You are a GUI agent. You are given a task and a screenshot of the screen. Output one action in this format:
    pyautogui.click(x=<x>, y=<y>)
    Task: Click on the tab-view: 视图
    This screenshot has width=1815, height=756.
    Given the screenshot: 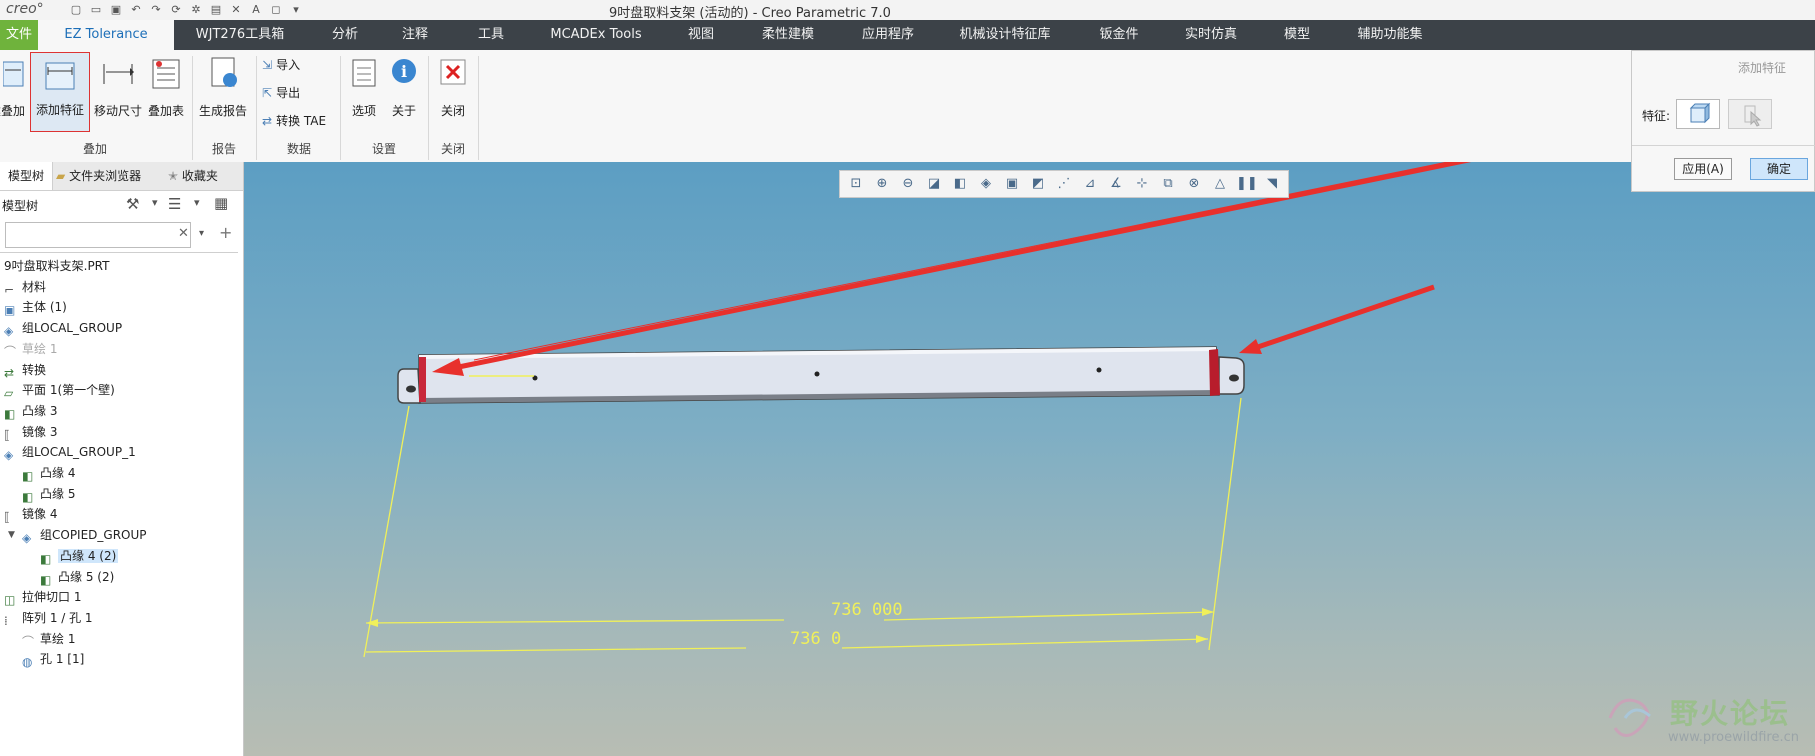 What is the action you would take?
    pyautogui.click(x=701, y=35)
    